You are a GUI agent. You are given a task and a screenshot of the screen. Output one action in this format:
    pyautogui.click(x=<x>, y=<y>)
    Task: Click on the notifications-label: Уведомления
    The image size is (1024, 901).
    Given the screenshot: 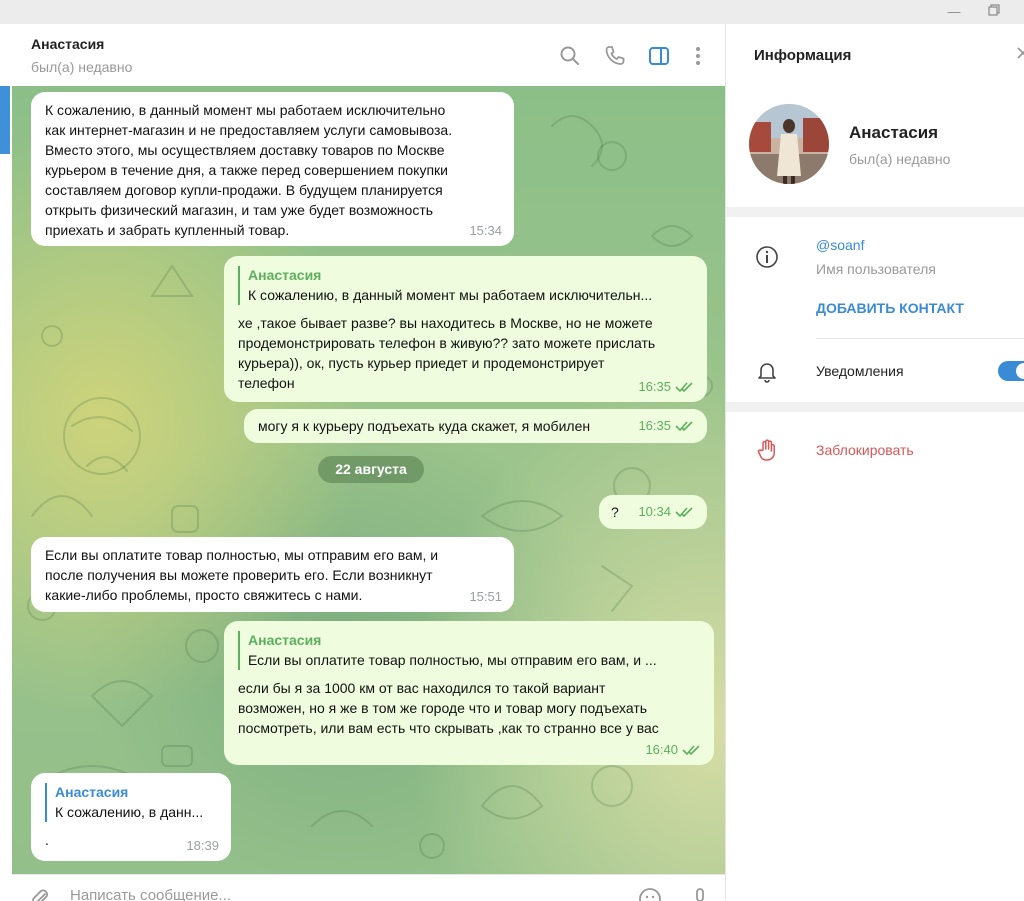 What is the action you would take?
    pyautogui.click(x=860, y=371)
    